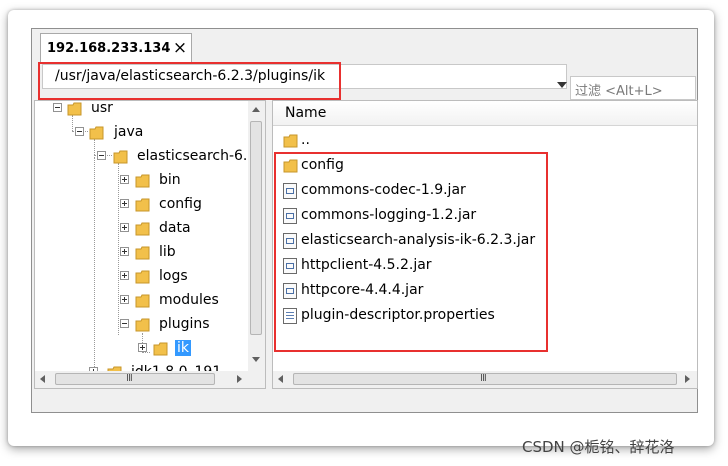  What do you see at coordinates (256, 109) in the screenshot?
I see `scroll-up-icon` at bounding box center [256, 109].